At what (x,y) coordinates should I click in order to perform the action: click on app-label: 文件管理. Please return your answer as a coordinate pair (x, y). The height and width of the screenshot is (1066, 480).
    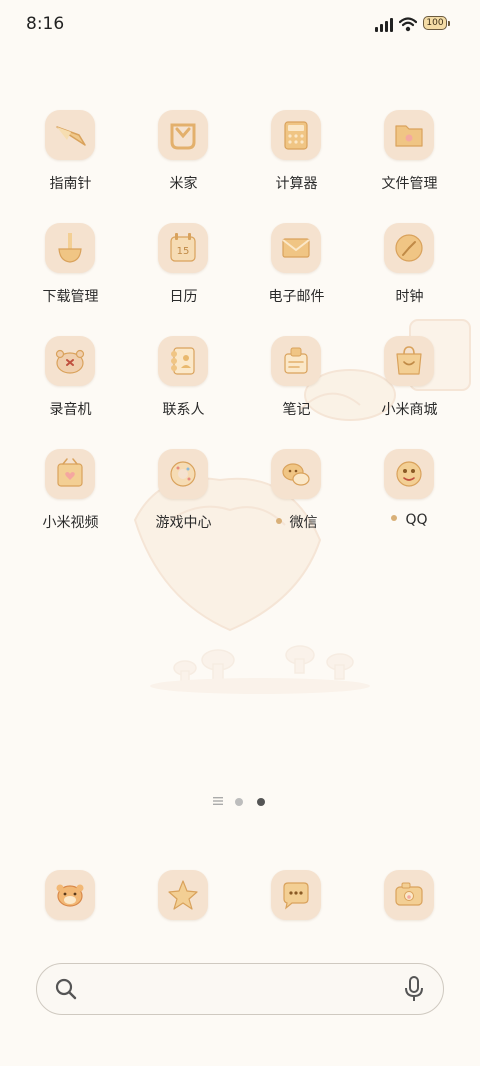
    Looking at the image, I should click on (409, 184).